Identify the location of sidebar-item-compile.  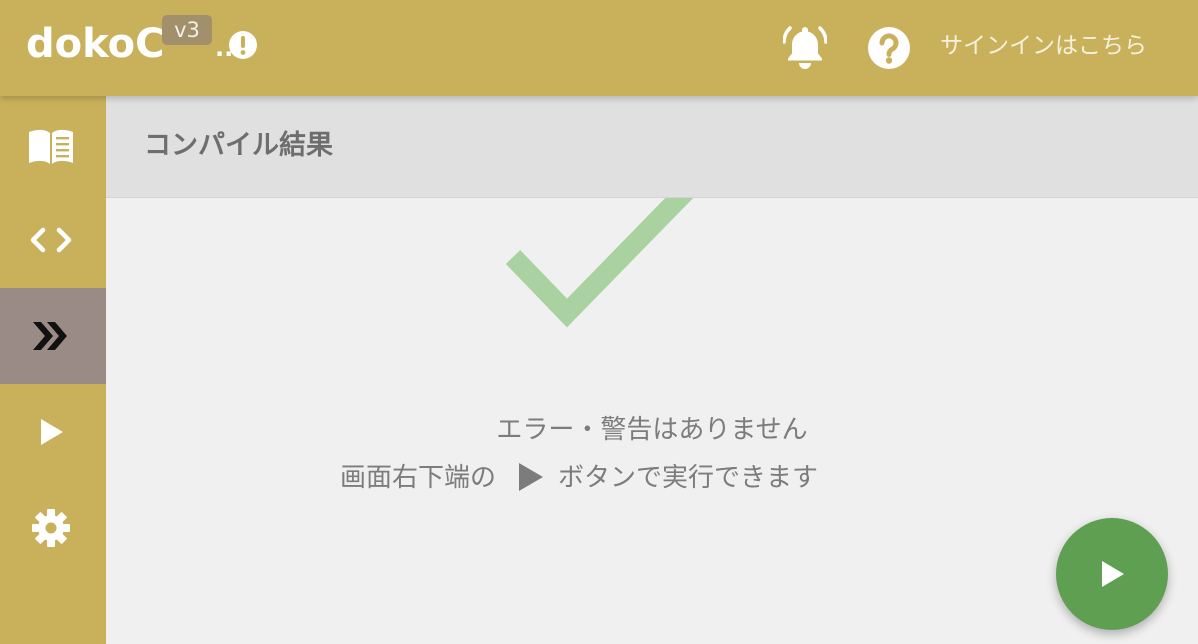
(53, 336).